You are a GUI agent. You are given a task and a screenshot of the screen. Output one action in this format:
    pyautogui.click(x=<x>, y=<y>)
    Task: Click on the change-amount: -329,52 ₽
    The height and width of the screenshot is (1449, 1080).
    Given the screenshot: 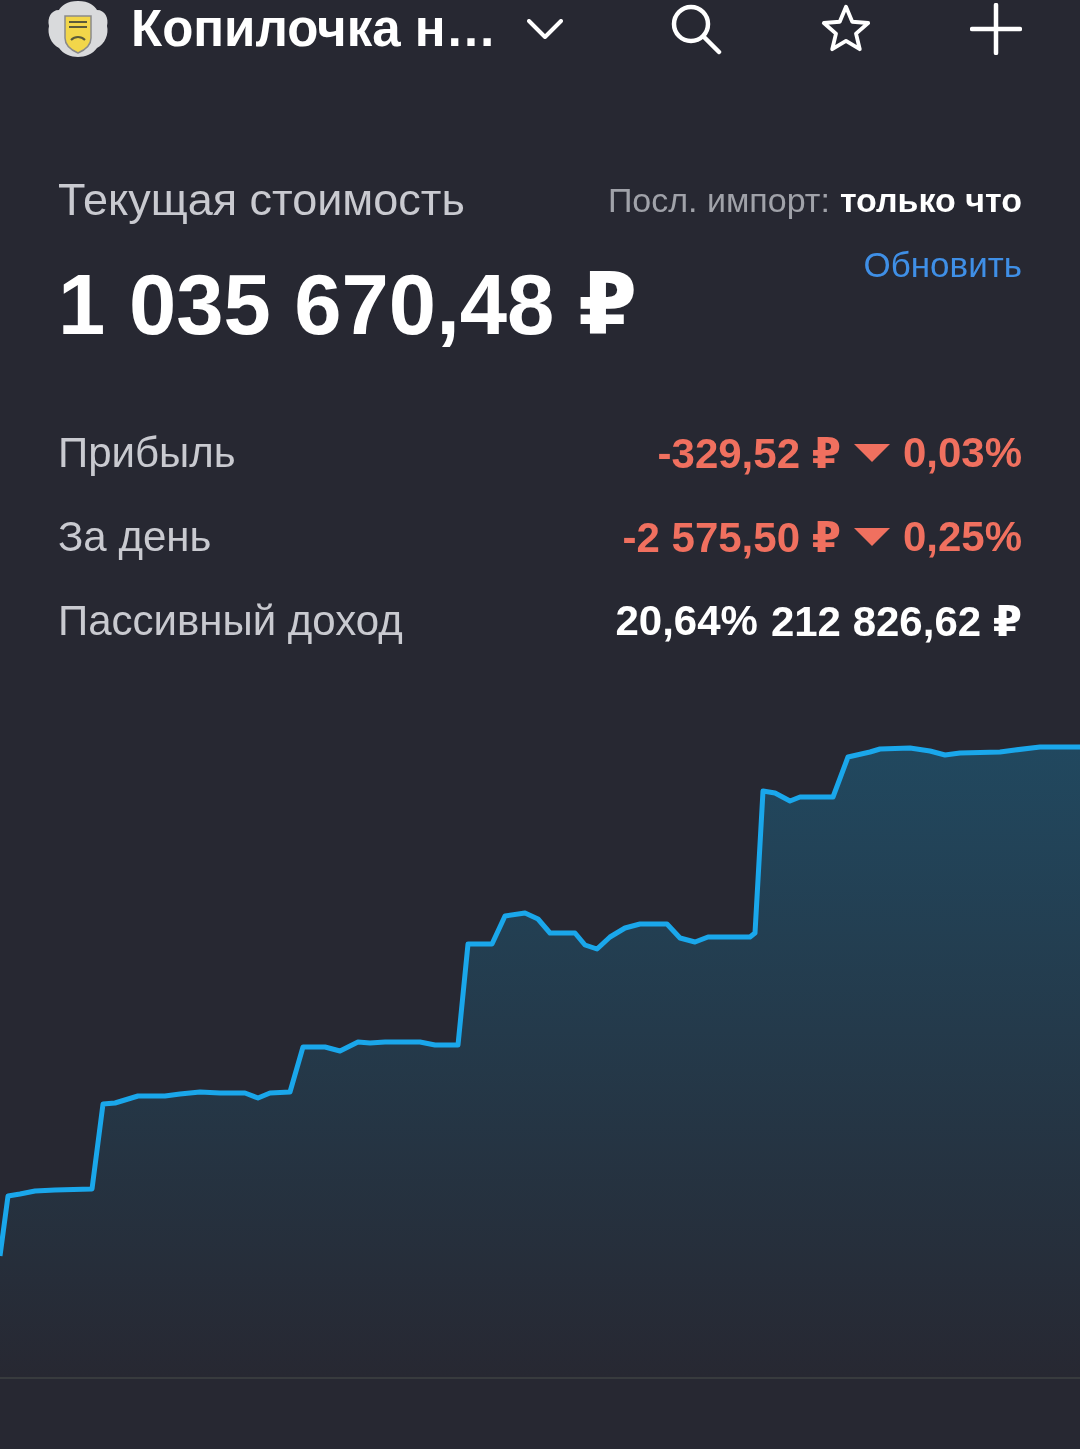 What is the action you would take?
    pyautogui.click(x=749, y=453)
    